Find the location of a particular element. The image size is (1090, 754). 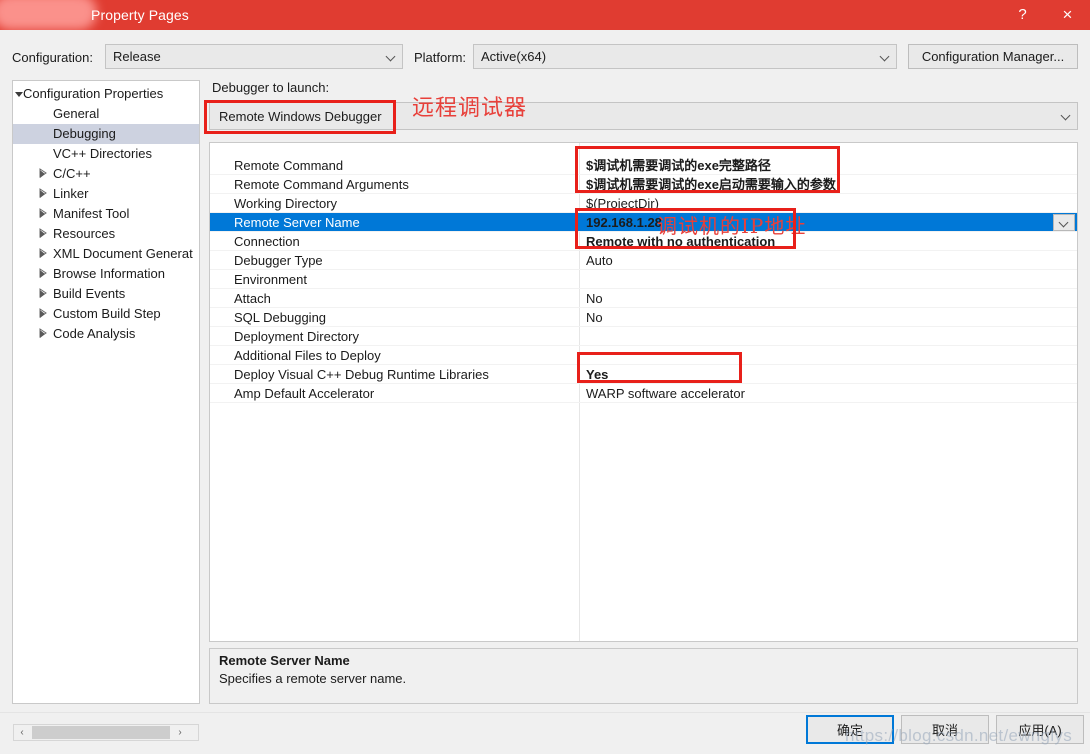

property-row: Remote Command $调试机需要调试的exe完整路径 is located at coordinates (643, 165).